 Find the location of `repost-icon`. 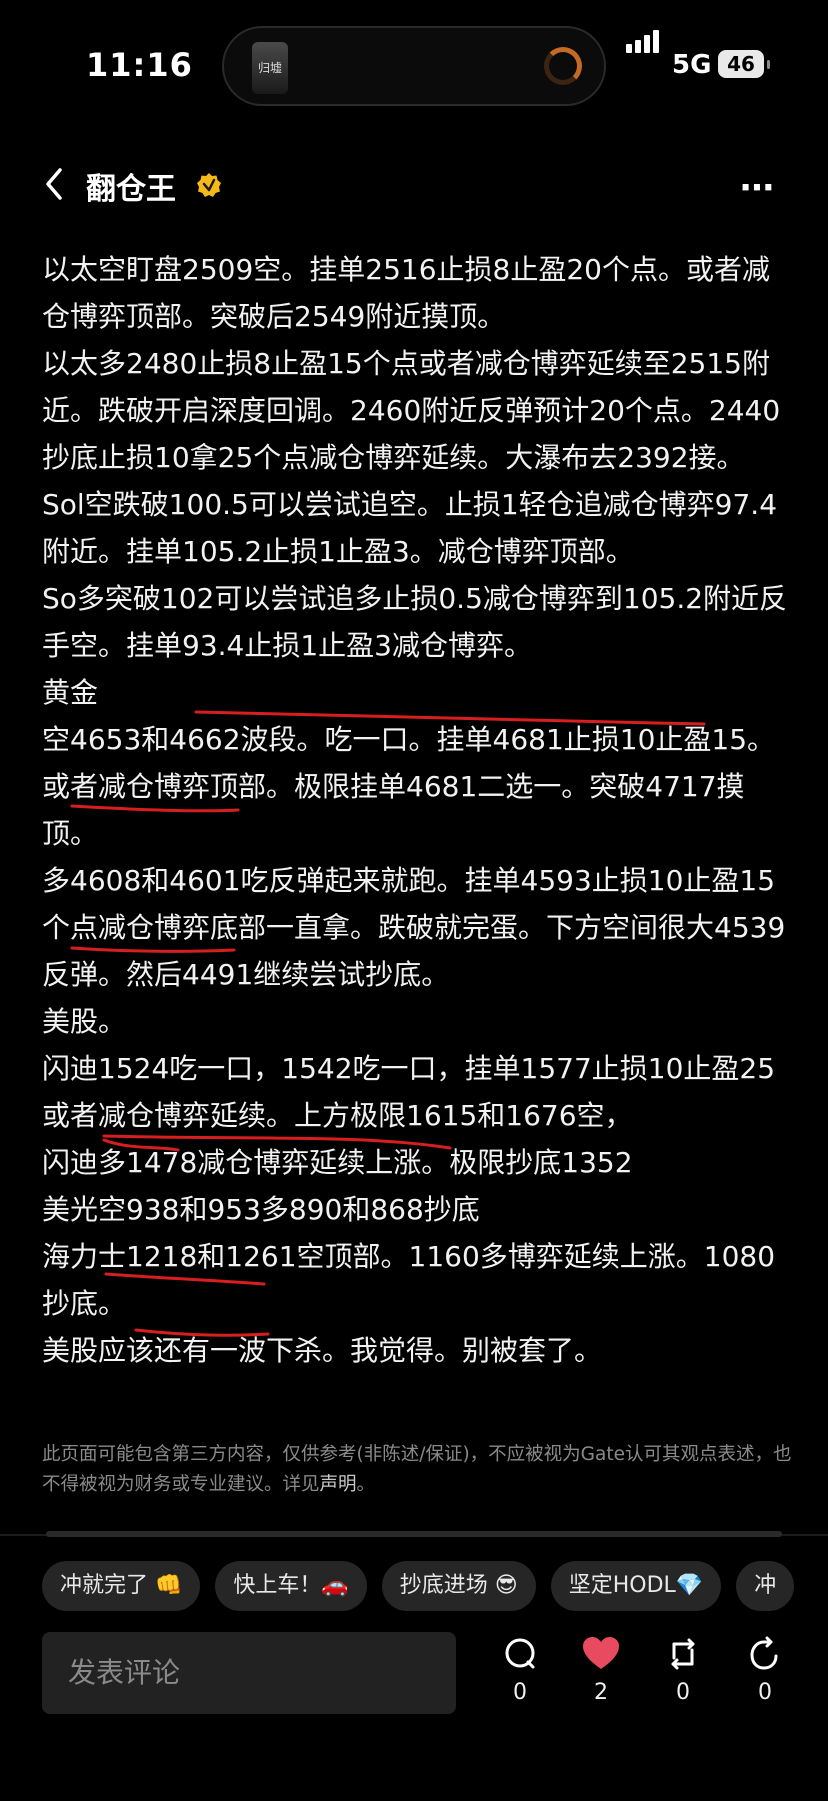

repost-icon is located at coordinates (683, 1654).